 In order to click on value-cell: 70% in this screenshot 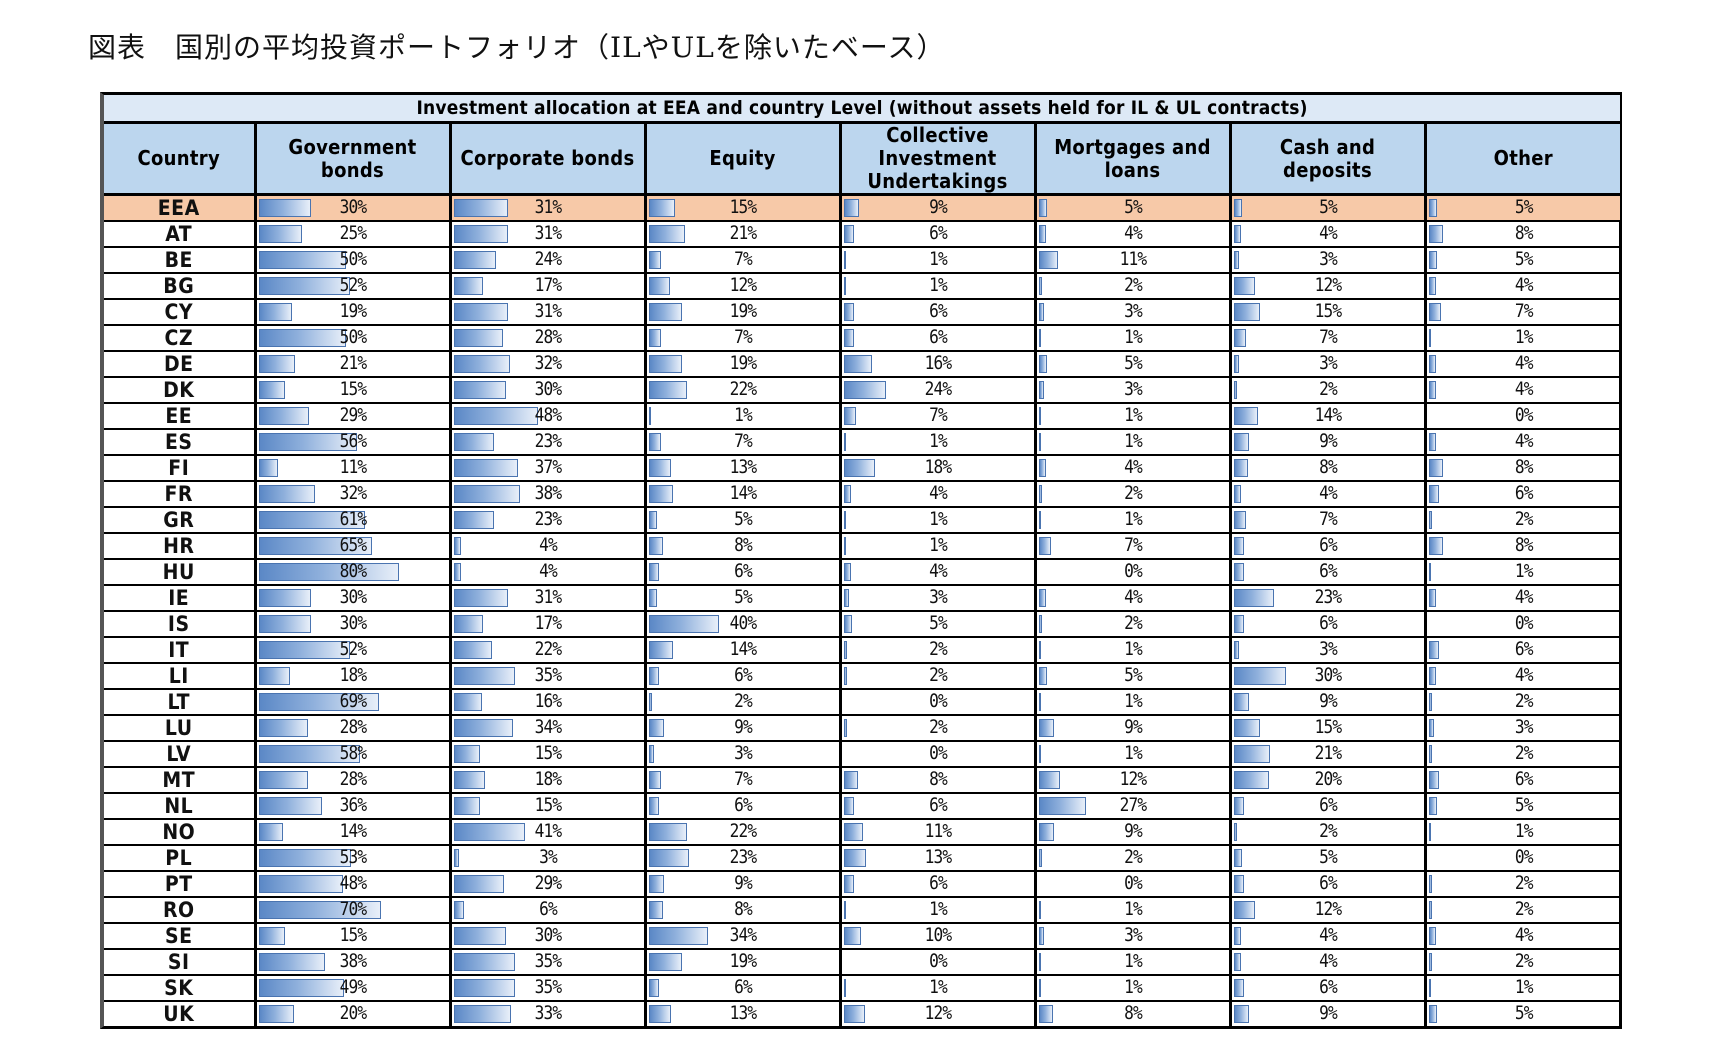, I will do `click(353, 910)`.